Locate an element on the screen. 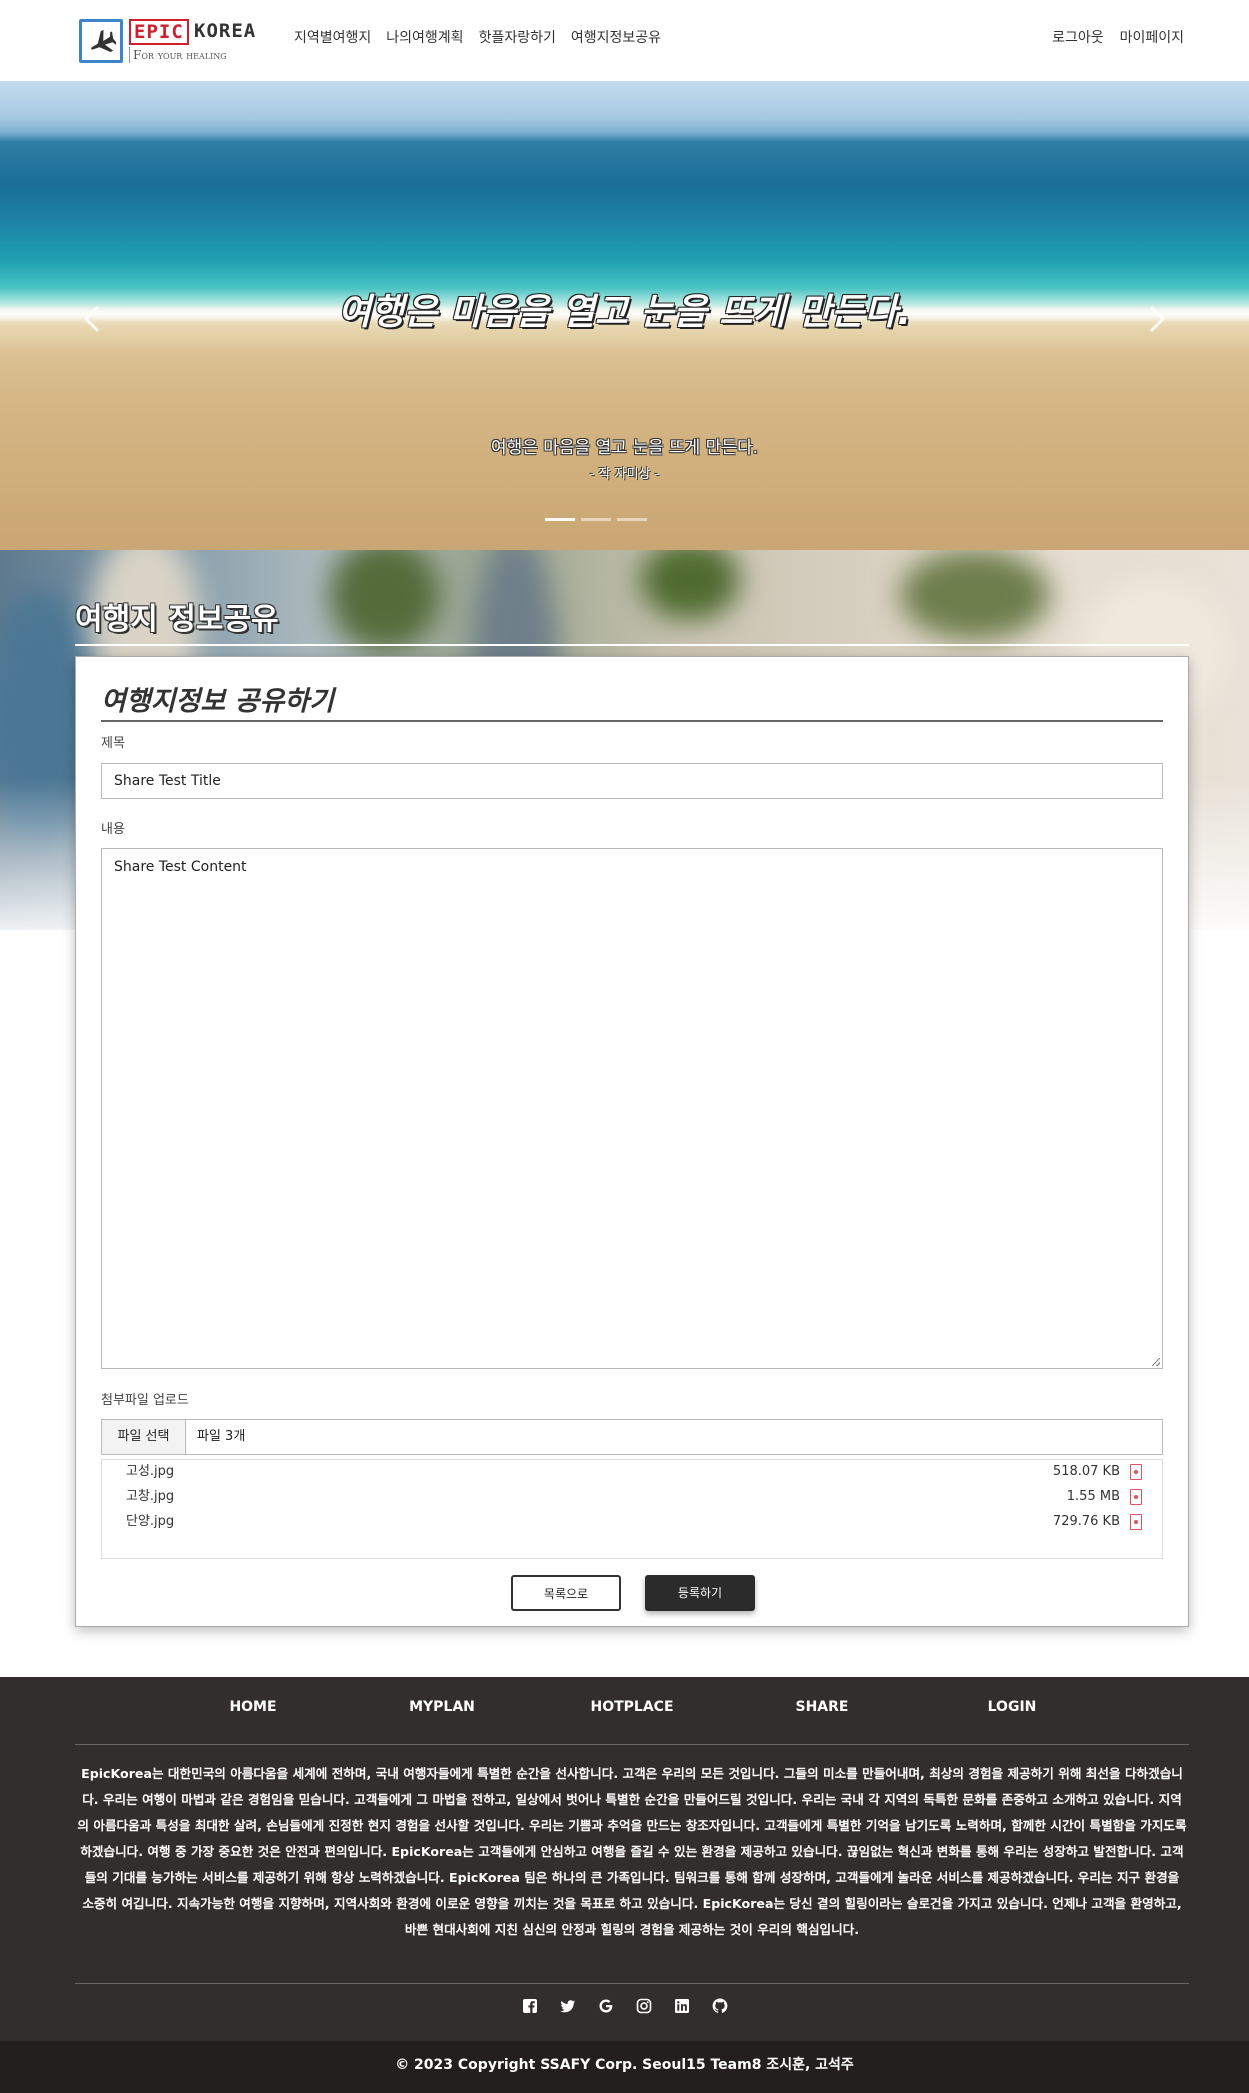 The width and height of the screenshot is (1249, 2093). logout-link: 로그아웃 is located at coordinates (1078, 38).